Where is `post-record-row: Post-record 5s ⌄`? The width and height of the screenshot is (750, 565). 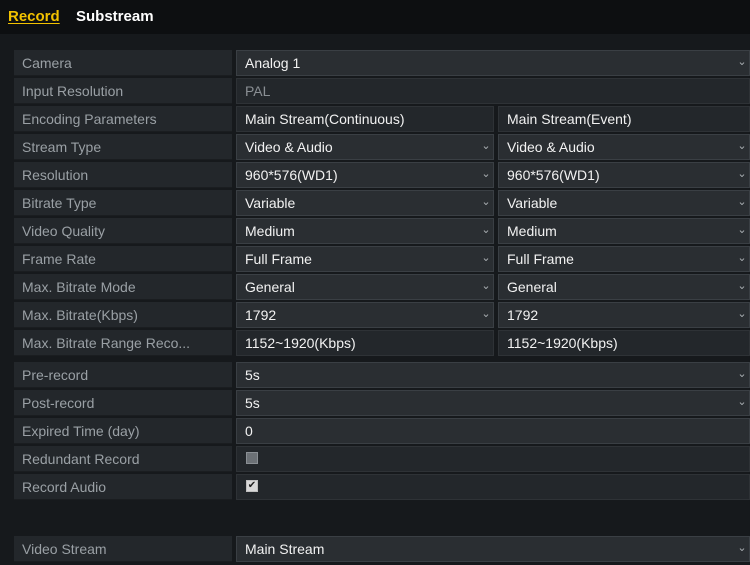 post-record-row: Post-record 5s ⌄ is located at coordinates (382, 403).